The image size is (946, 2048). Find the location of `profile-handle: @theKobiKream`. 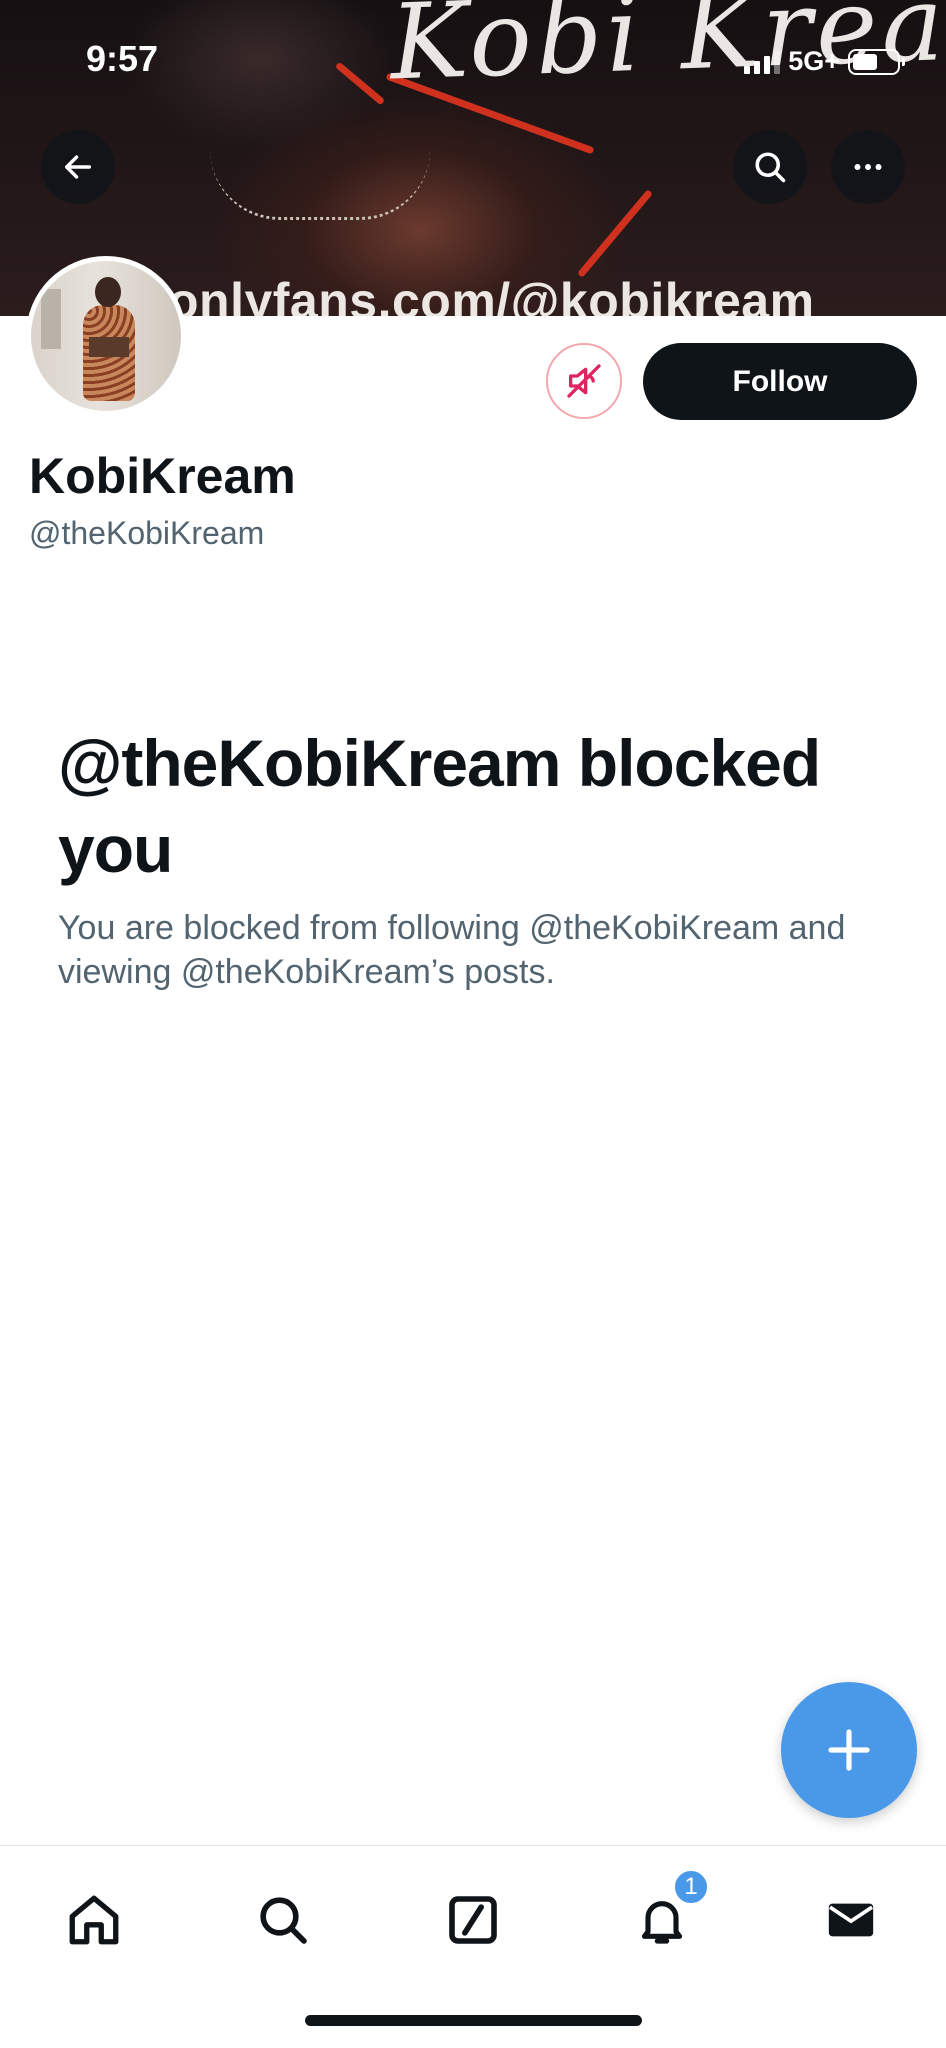

profile-handle: @theKobiKream is located at coordinates (147, 533).